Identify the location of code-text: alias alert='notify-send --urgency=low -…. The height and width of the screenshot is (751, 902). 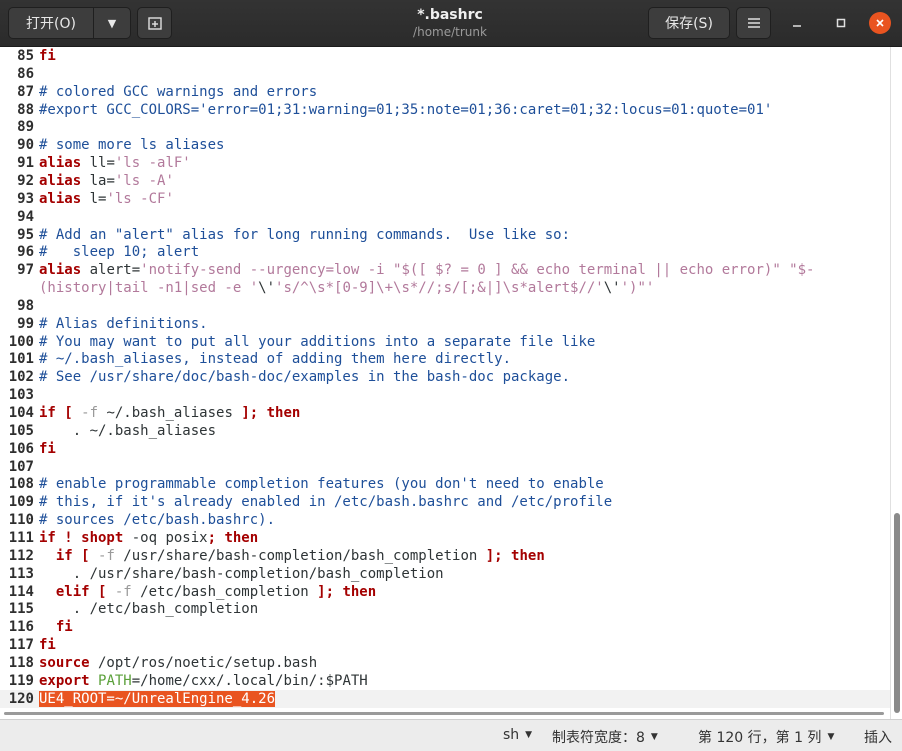
(426, 270).